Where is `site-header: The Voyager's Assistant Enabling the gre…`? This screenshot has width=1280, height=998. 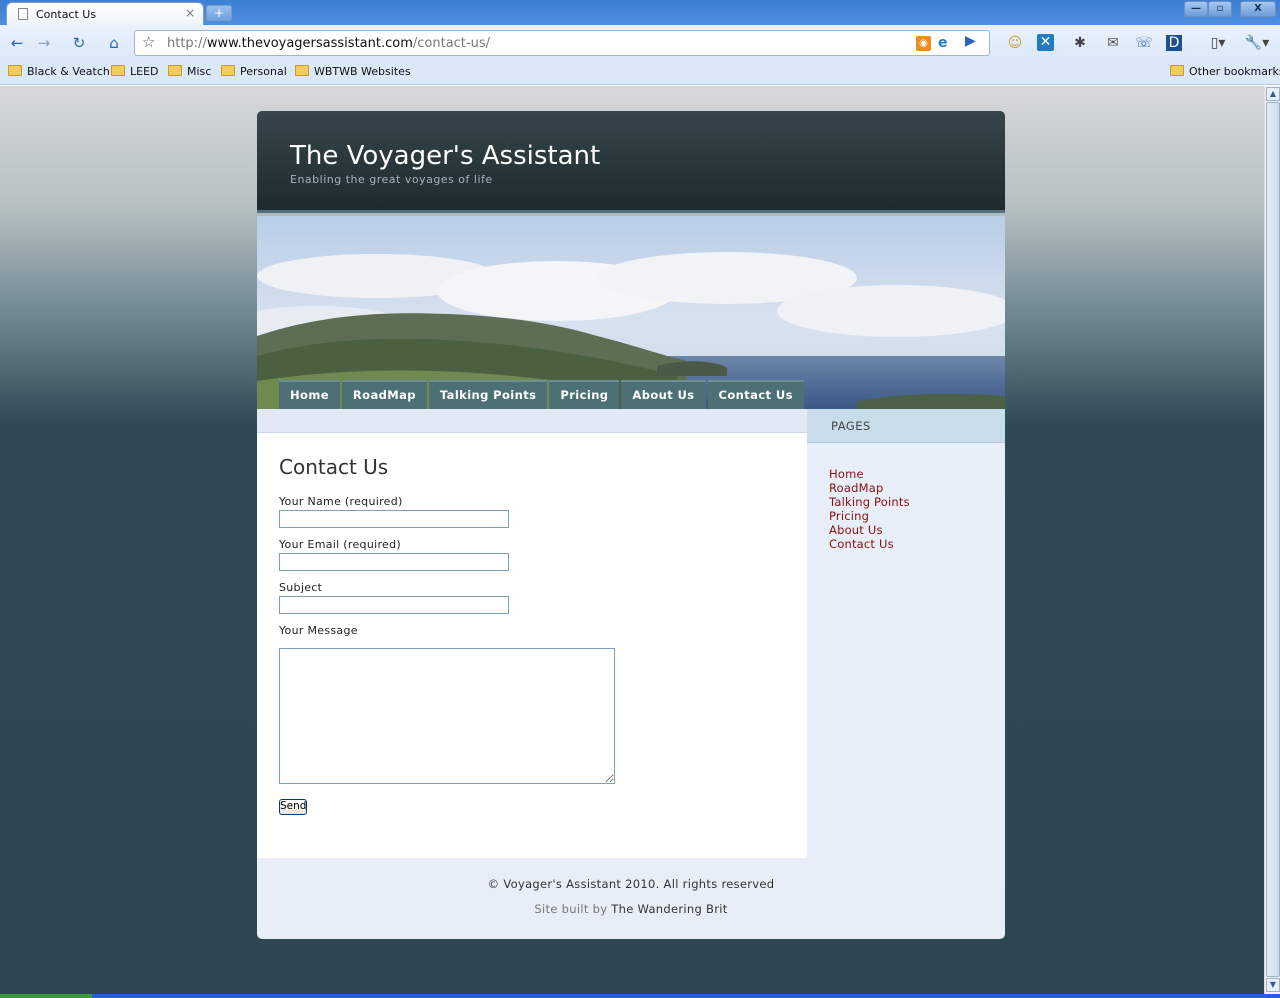 site-header: The Voyager's Assistant Enabling the gre… is located at coordinates (631, 162).